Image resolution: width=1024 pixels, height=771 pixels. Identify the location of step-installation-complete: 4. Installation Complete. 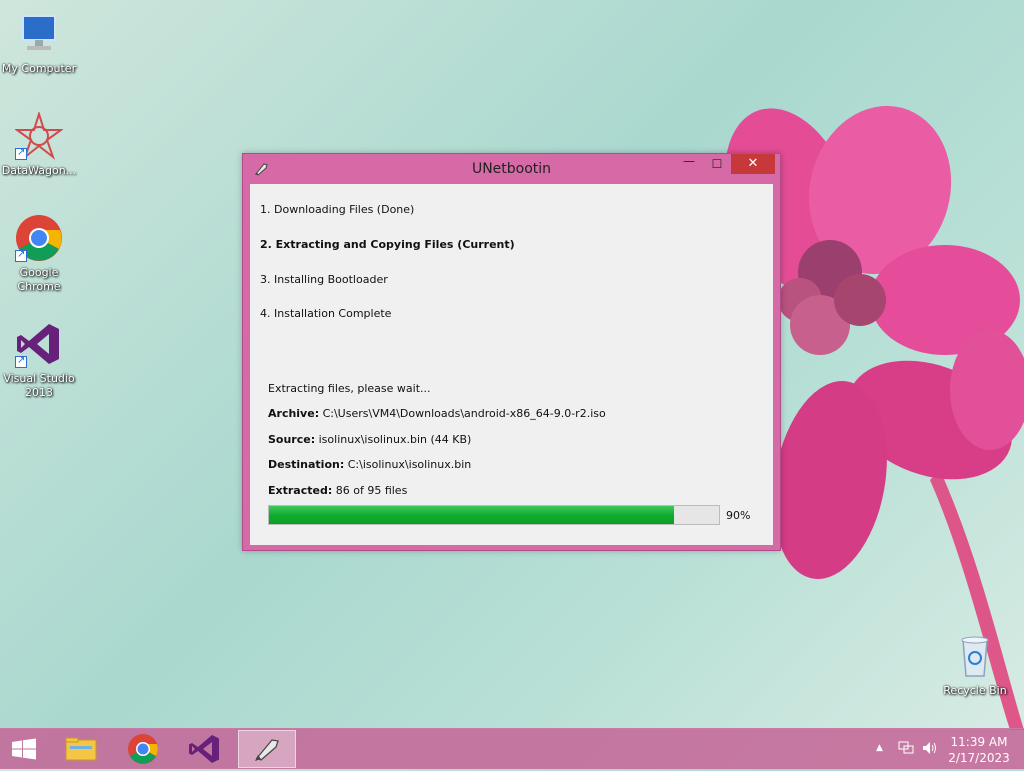
(326, 313).